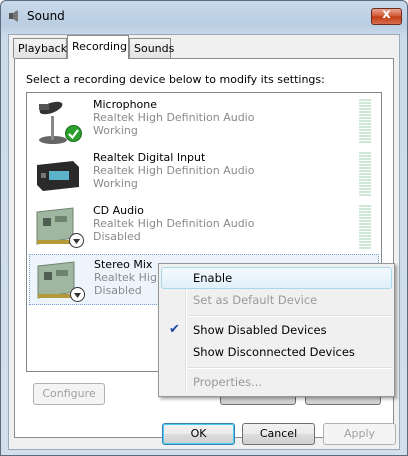 The width and height of the screenshot is (408, 456). Describe the element at coordinates (125, 104) in the screenshot. I see `device-name: Microphone` at that location.